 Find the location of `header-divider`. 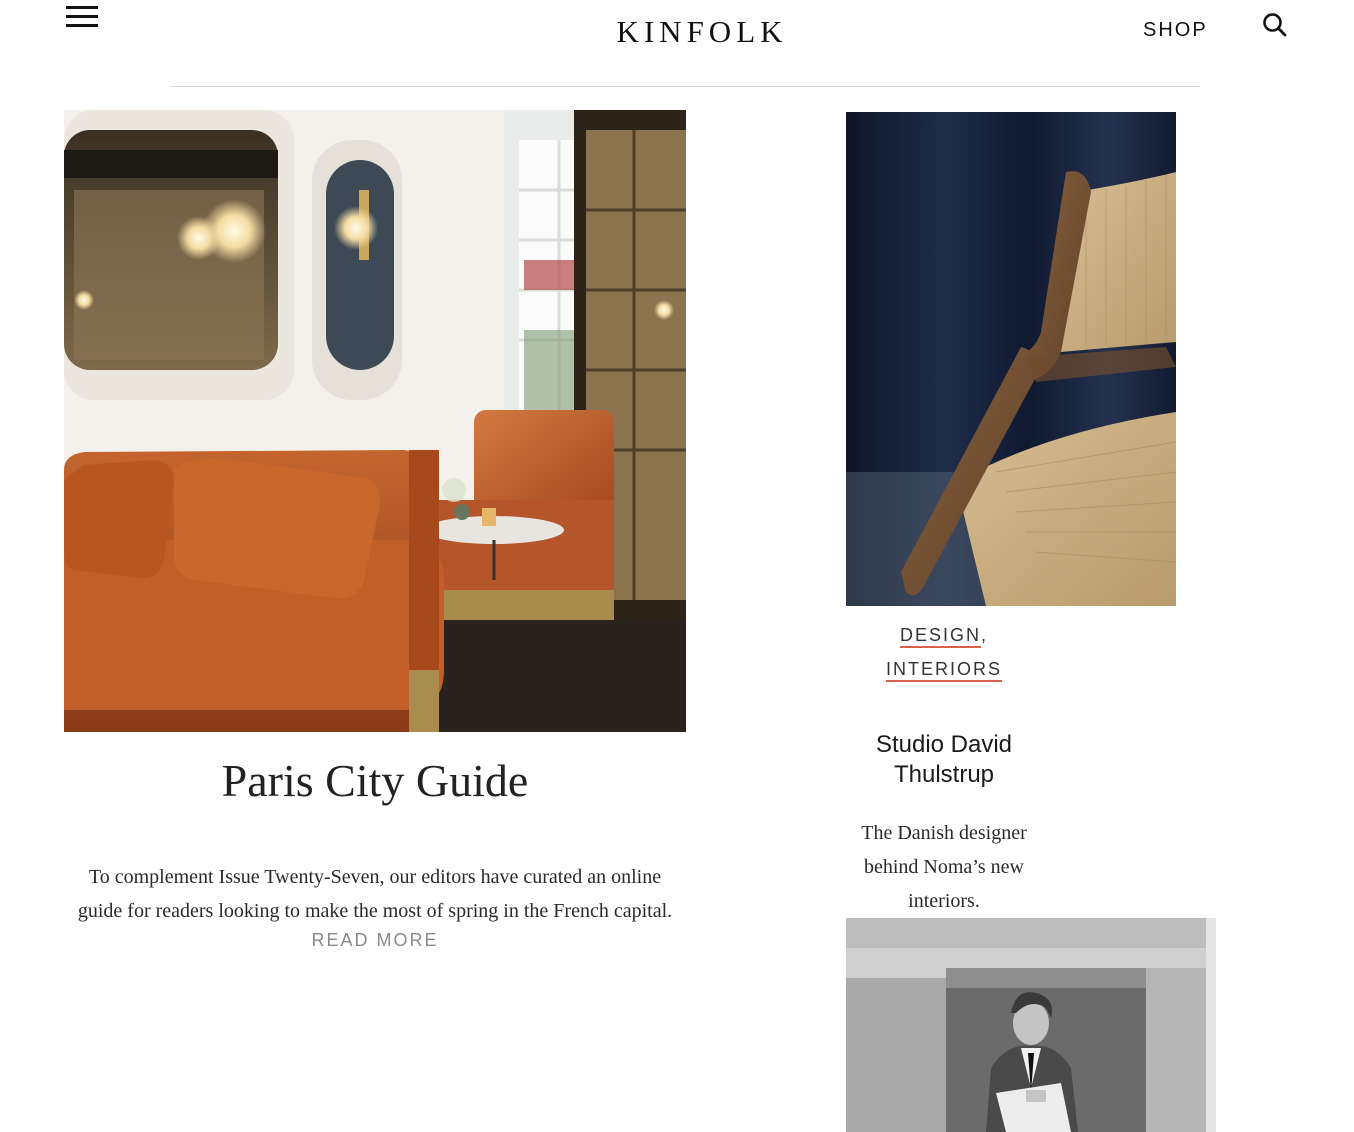

header-divider is located at coordinates (685, 86).